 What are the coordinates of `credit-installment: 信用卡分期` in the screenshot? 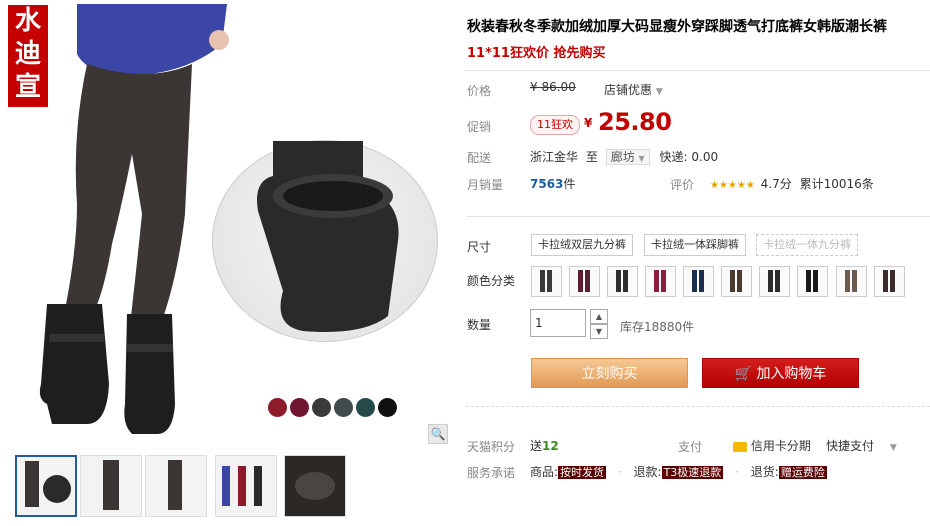 It's located at (772, 445).